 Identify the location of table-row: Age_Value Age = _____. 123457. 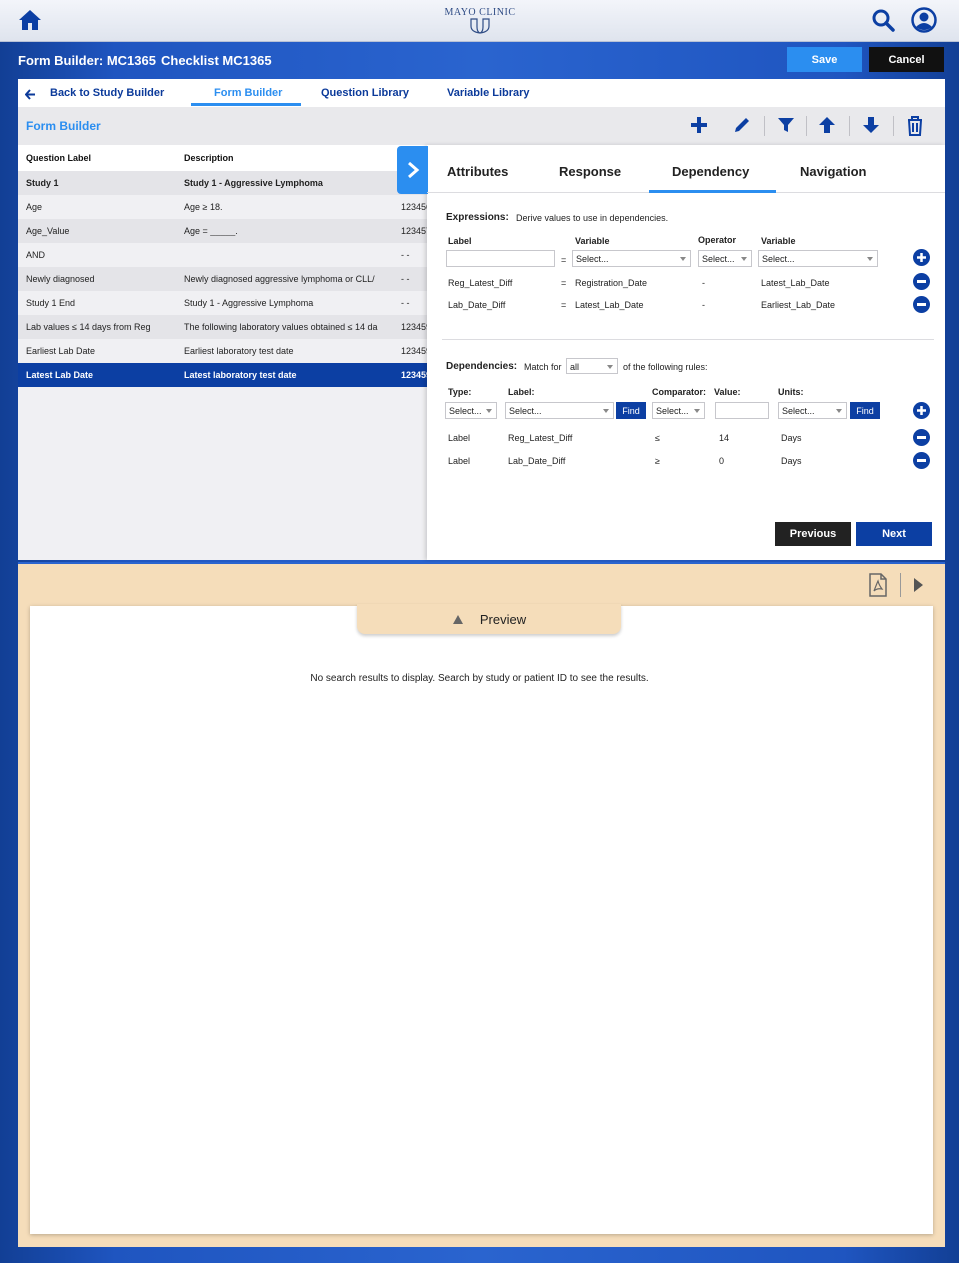
(222, 231).